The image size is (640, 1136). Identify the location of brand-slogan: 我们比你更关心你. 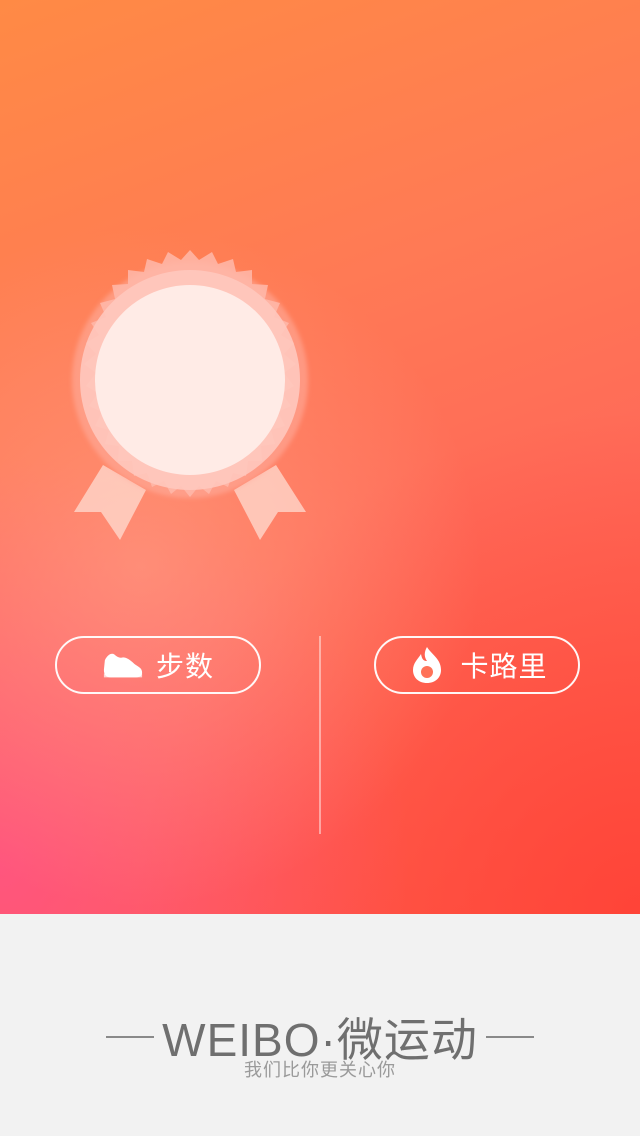
(320, 1070).